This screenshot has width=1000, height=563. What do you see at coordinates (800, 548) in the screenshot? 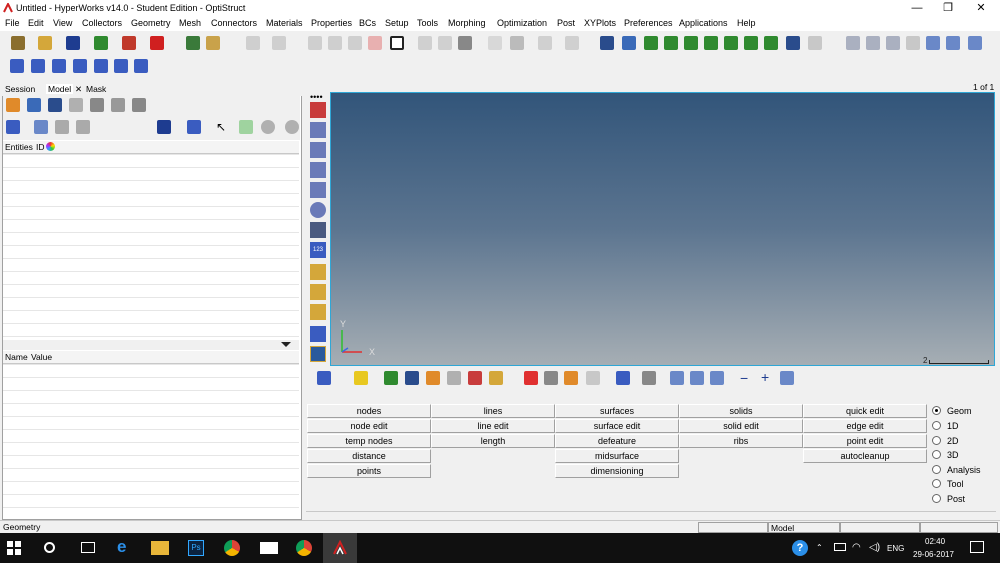
I see `help-icon: ?` at bounding box center [800, 548].